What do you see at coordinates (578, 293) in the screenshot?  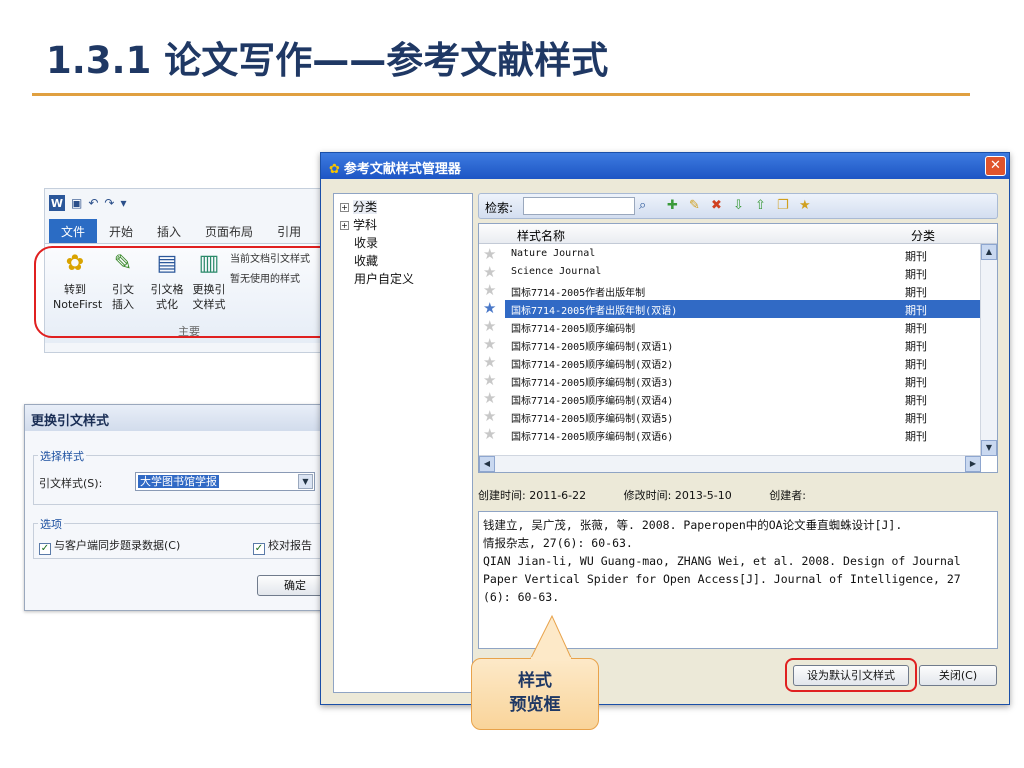 I see `style-name-cell: 国标7714-2005作者出版年制` at bounding box center [578, 293].